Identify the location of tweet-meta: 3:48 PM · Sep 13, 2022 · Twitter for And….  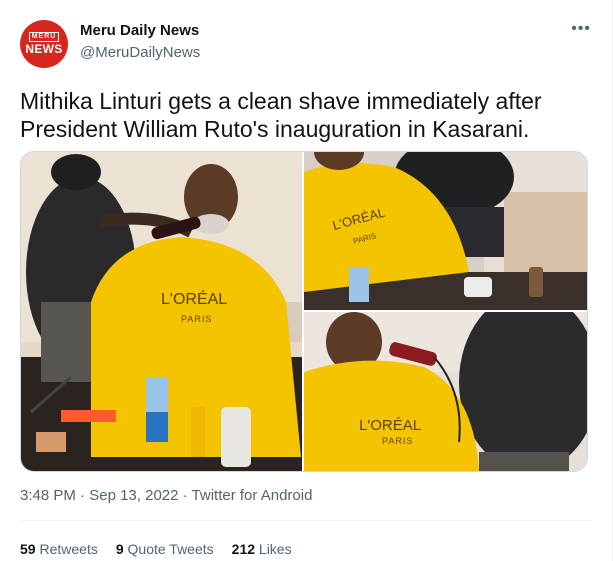
(166, 495).